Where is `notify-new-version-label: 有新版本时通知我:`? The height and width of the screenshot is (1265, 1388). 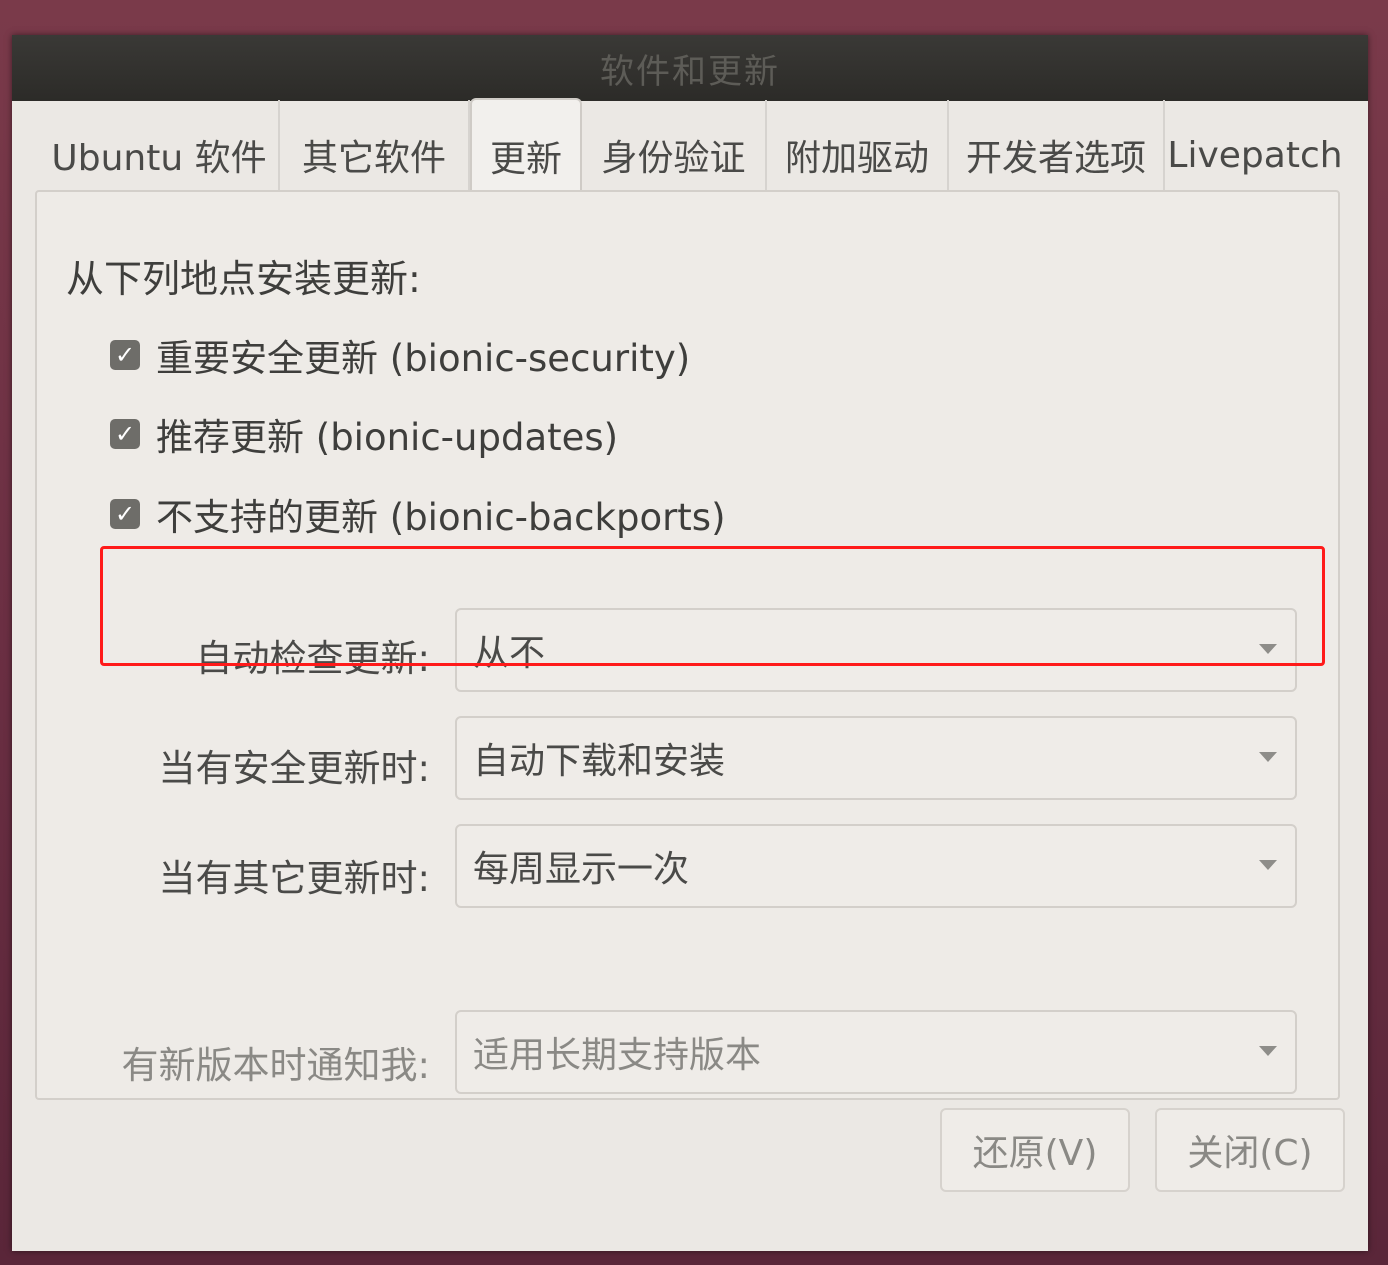
notify-new-version-label: 有新版本时通知我: is located at coordinates (275, 1065).